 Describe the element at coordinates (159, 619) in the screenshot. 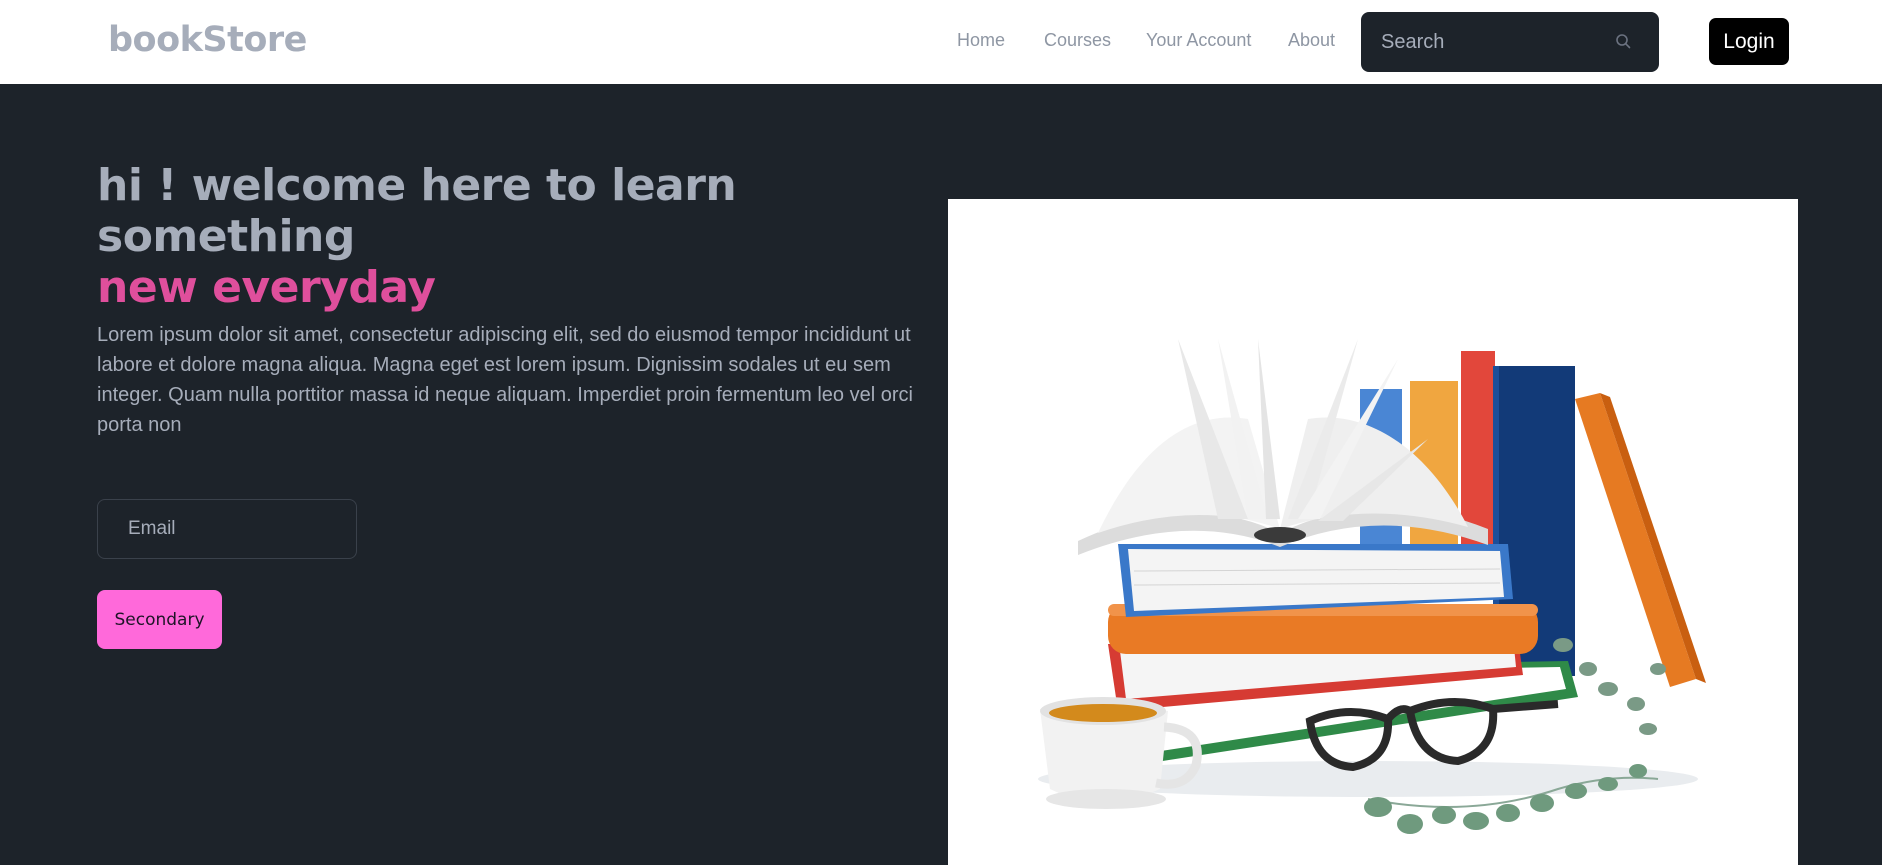

I see `secondary-button: Secondary` at that location.